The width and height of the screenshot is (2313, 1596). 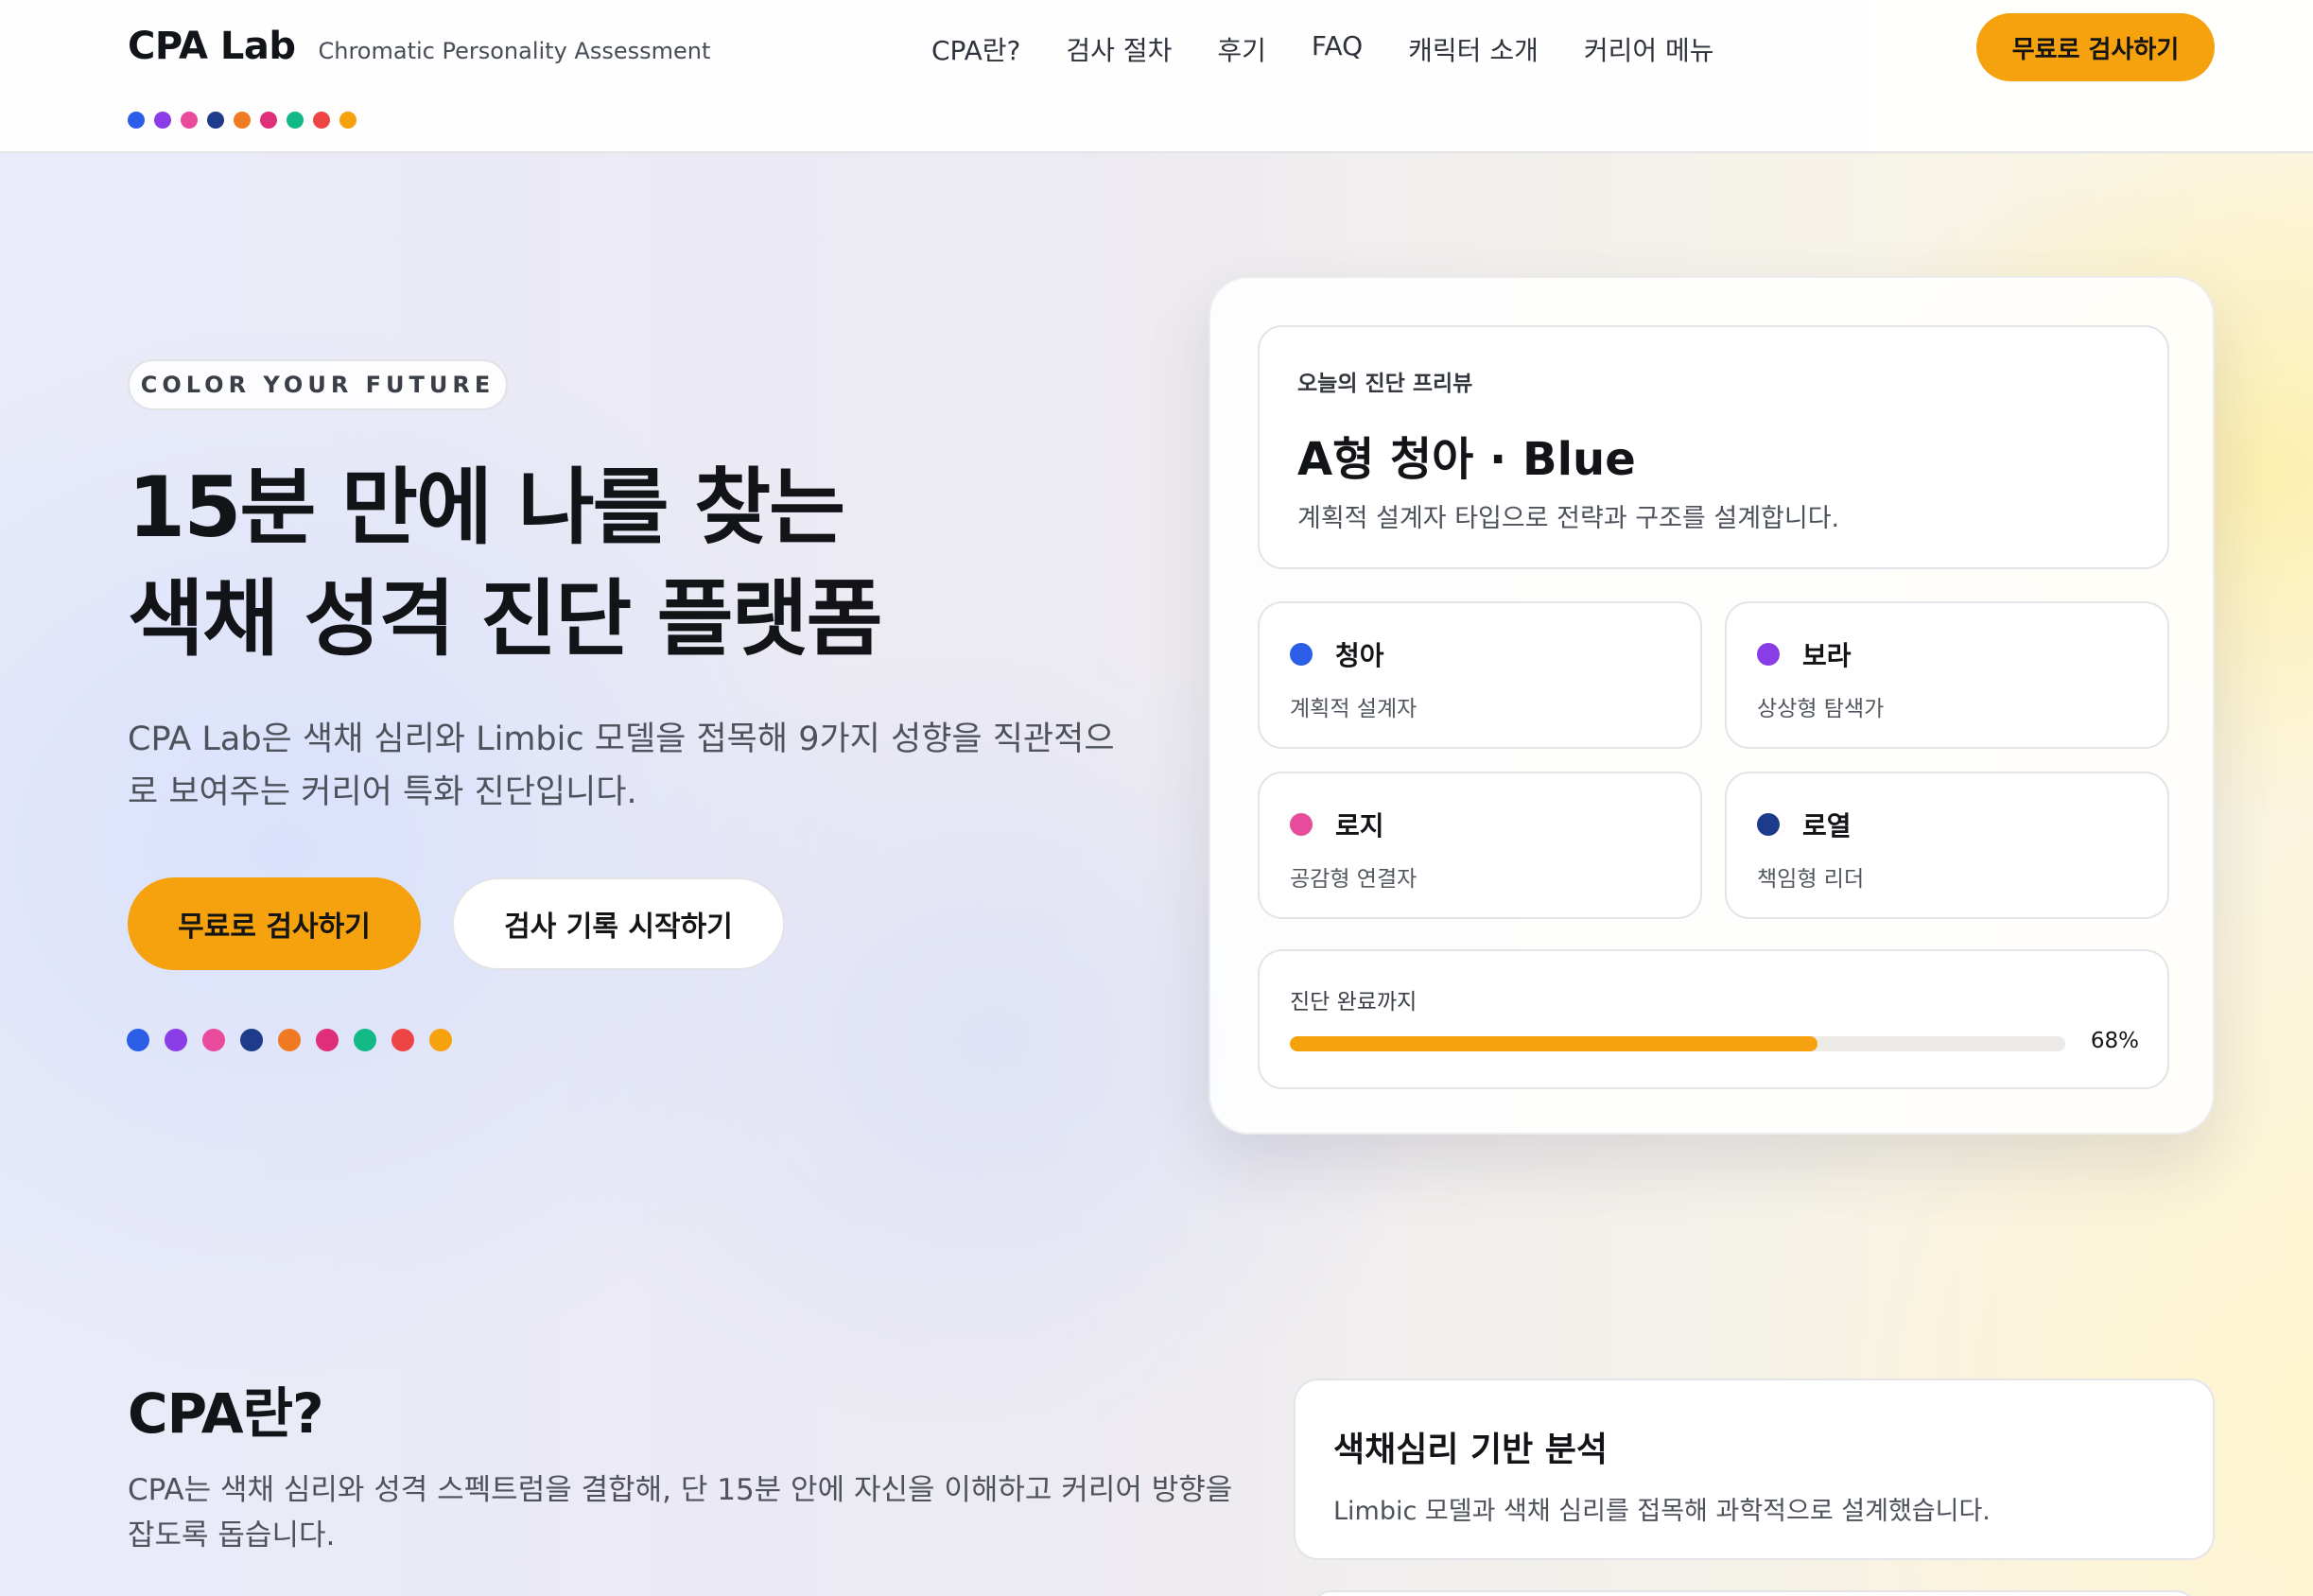 I want to click on brand: CPA Lab Chromatic Personality Assessment, so click(x=419, y=47).